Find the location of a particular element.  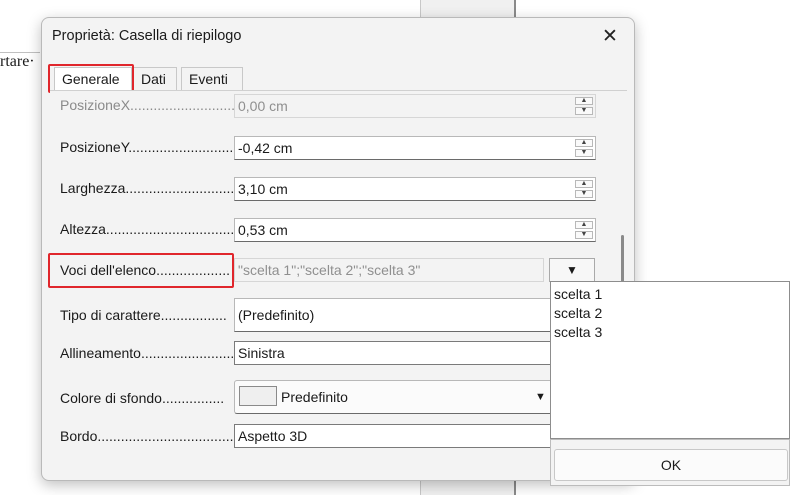

colore-sfondo-button: Predefinito ▼ is located at coordinates (394, 397).